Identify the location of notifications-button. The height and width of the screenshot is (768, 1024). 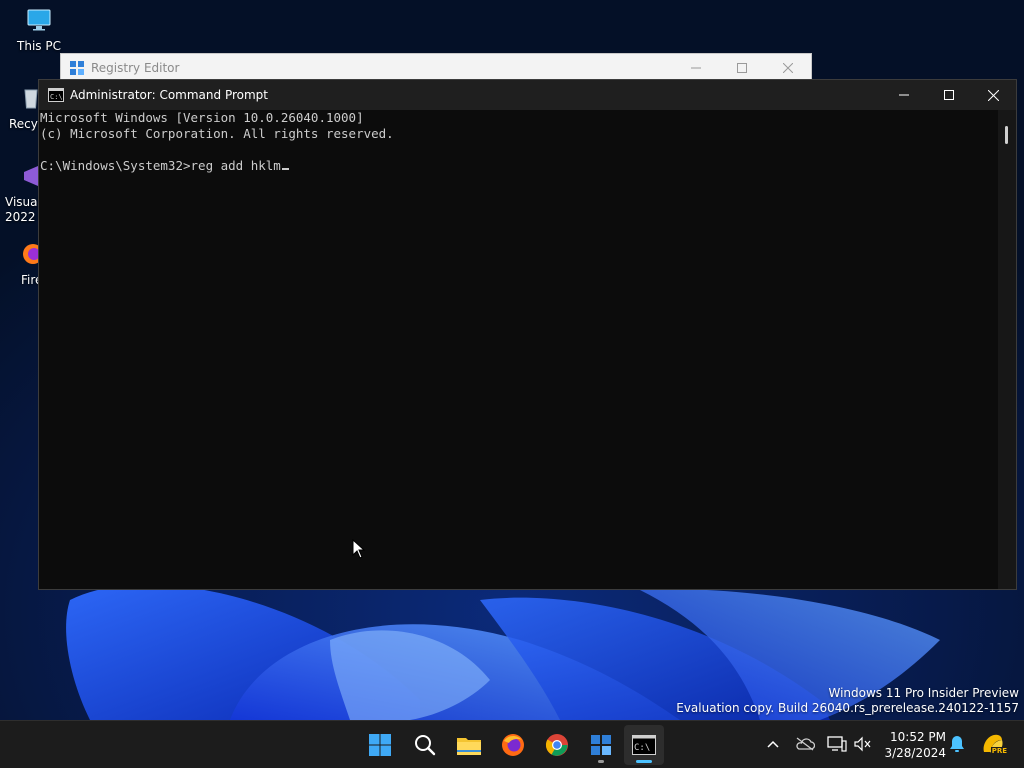
(957, 744).